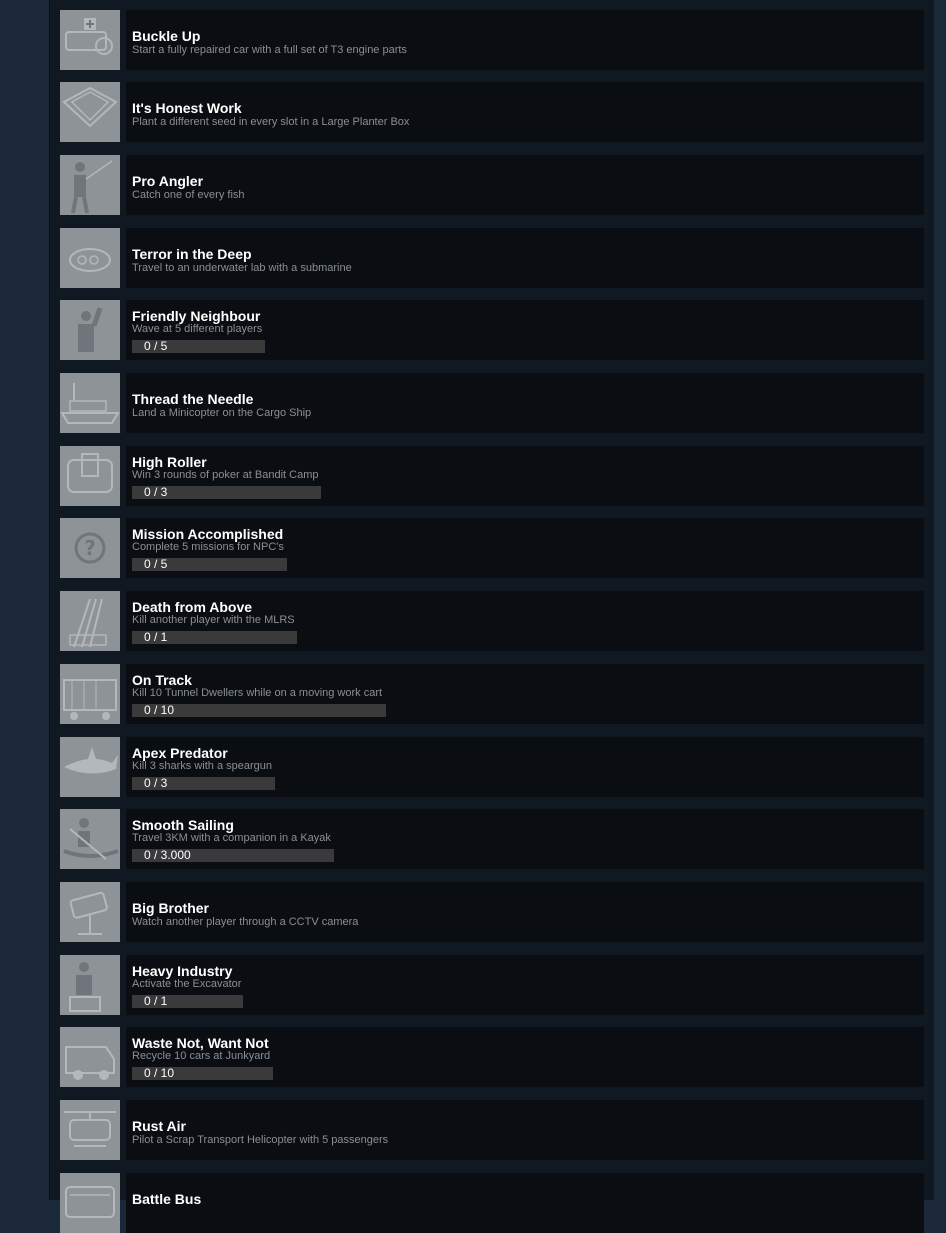 The width and height of the screenshot is (946, 1233). I want to click on fisherman-icon, so click(90, 185).